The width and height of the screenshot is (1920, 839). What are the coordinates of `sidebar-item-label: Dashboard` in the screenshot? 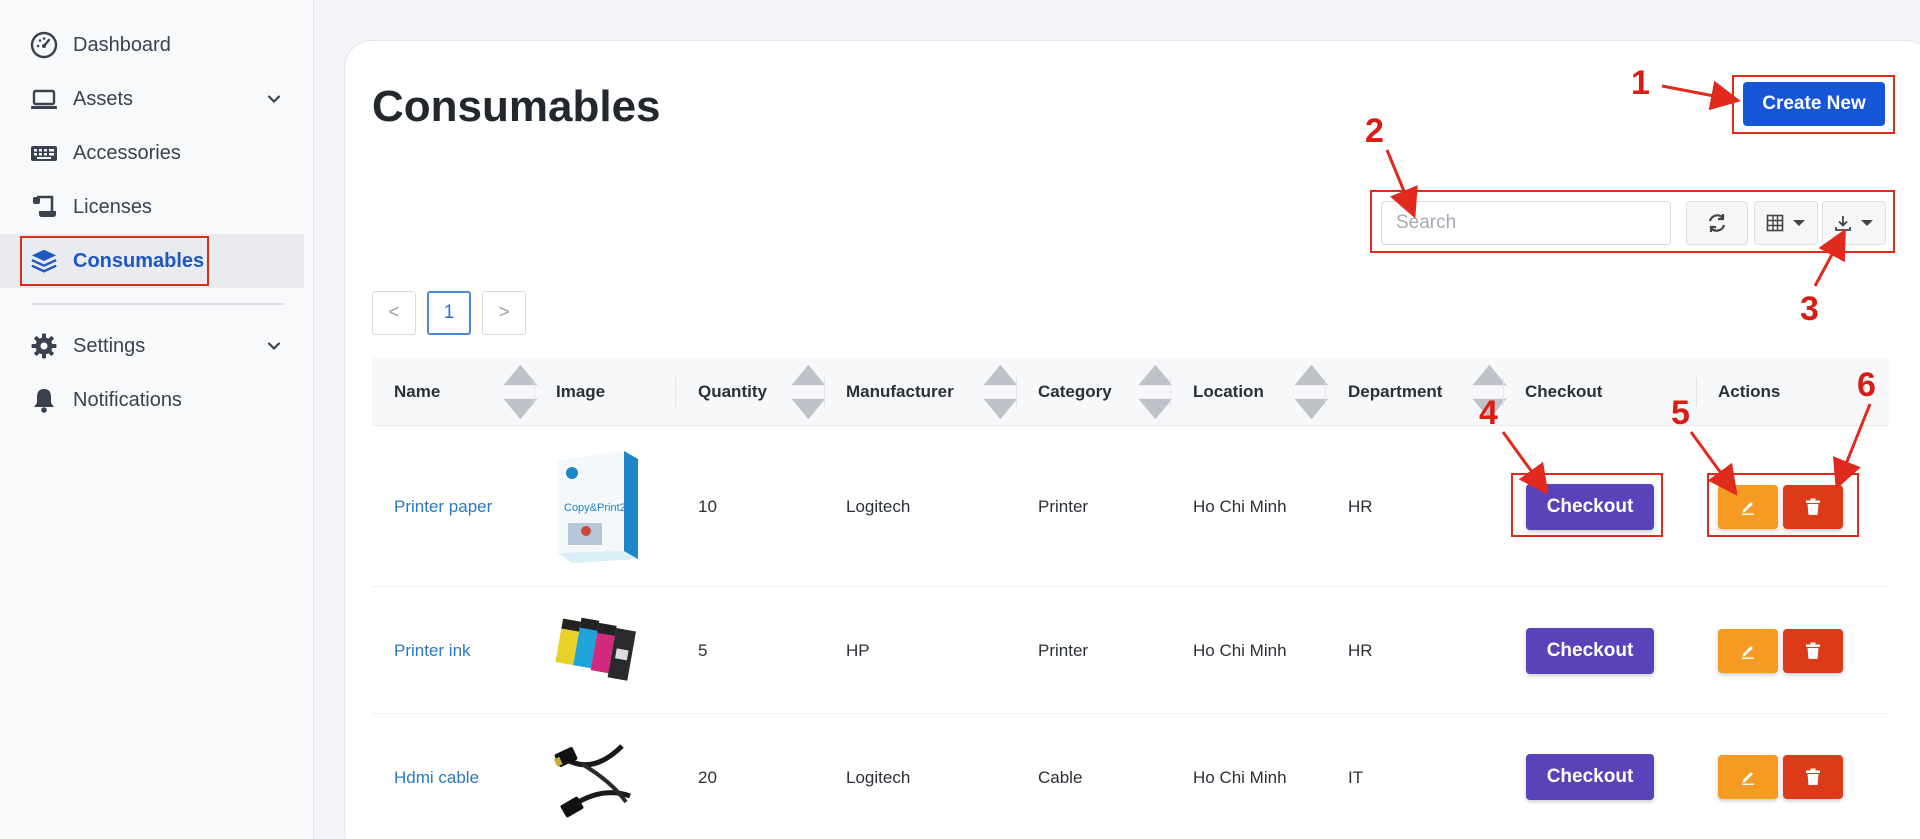 It's located at (122, 44).